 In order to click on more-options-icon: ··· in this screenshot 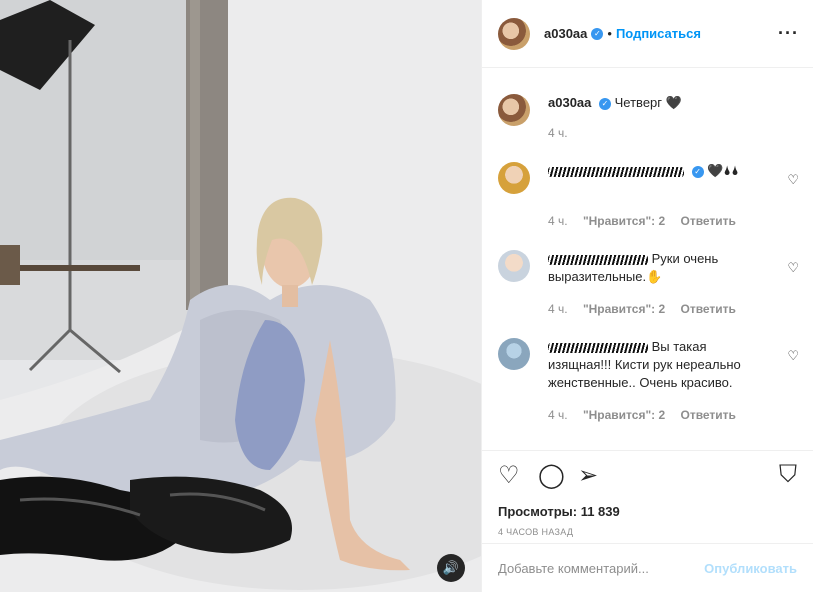, I will do `click(788, 33)`.